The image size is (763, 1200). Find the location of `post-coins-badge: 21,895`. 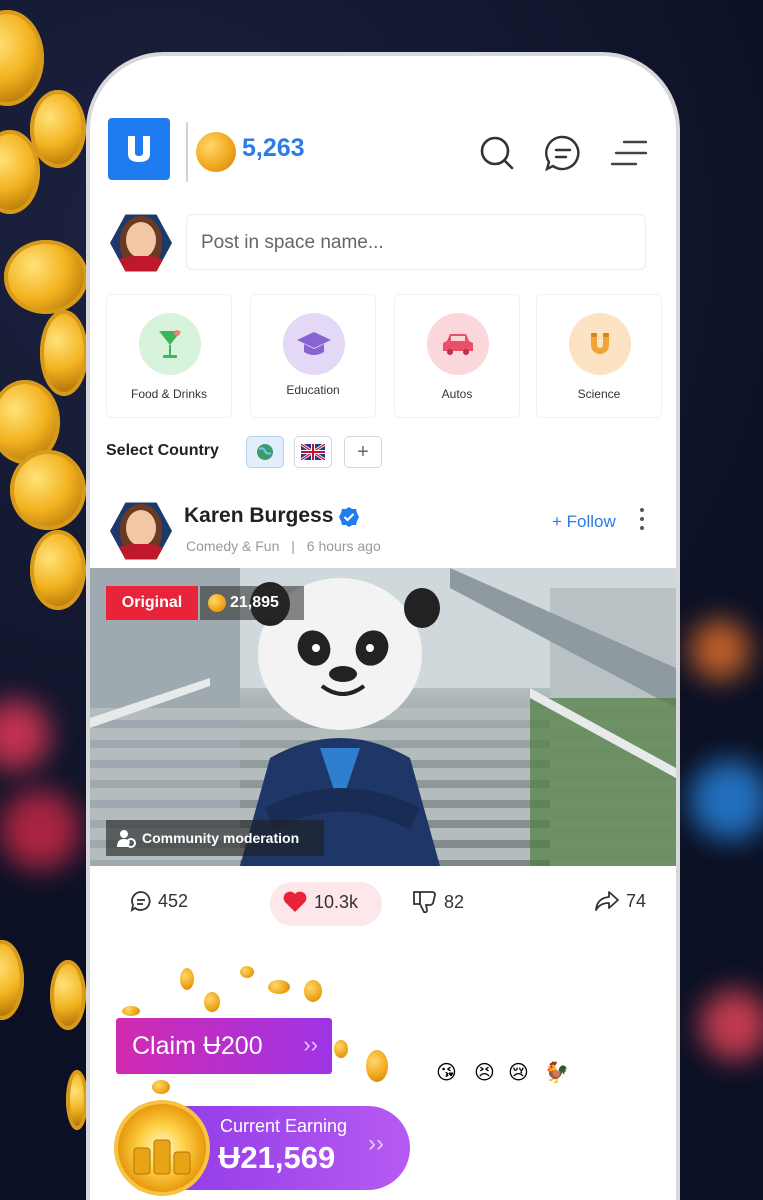

post-coins-badge: 21,895 is located at coordinates (252, 603).